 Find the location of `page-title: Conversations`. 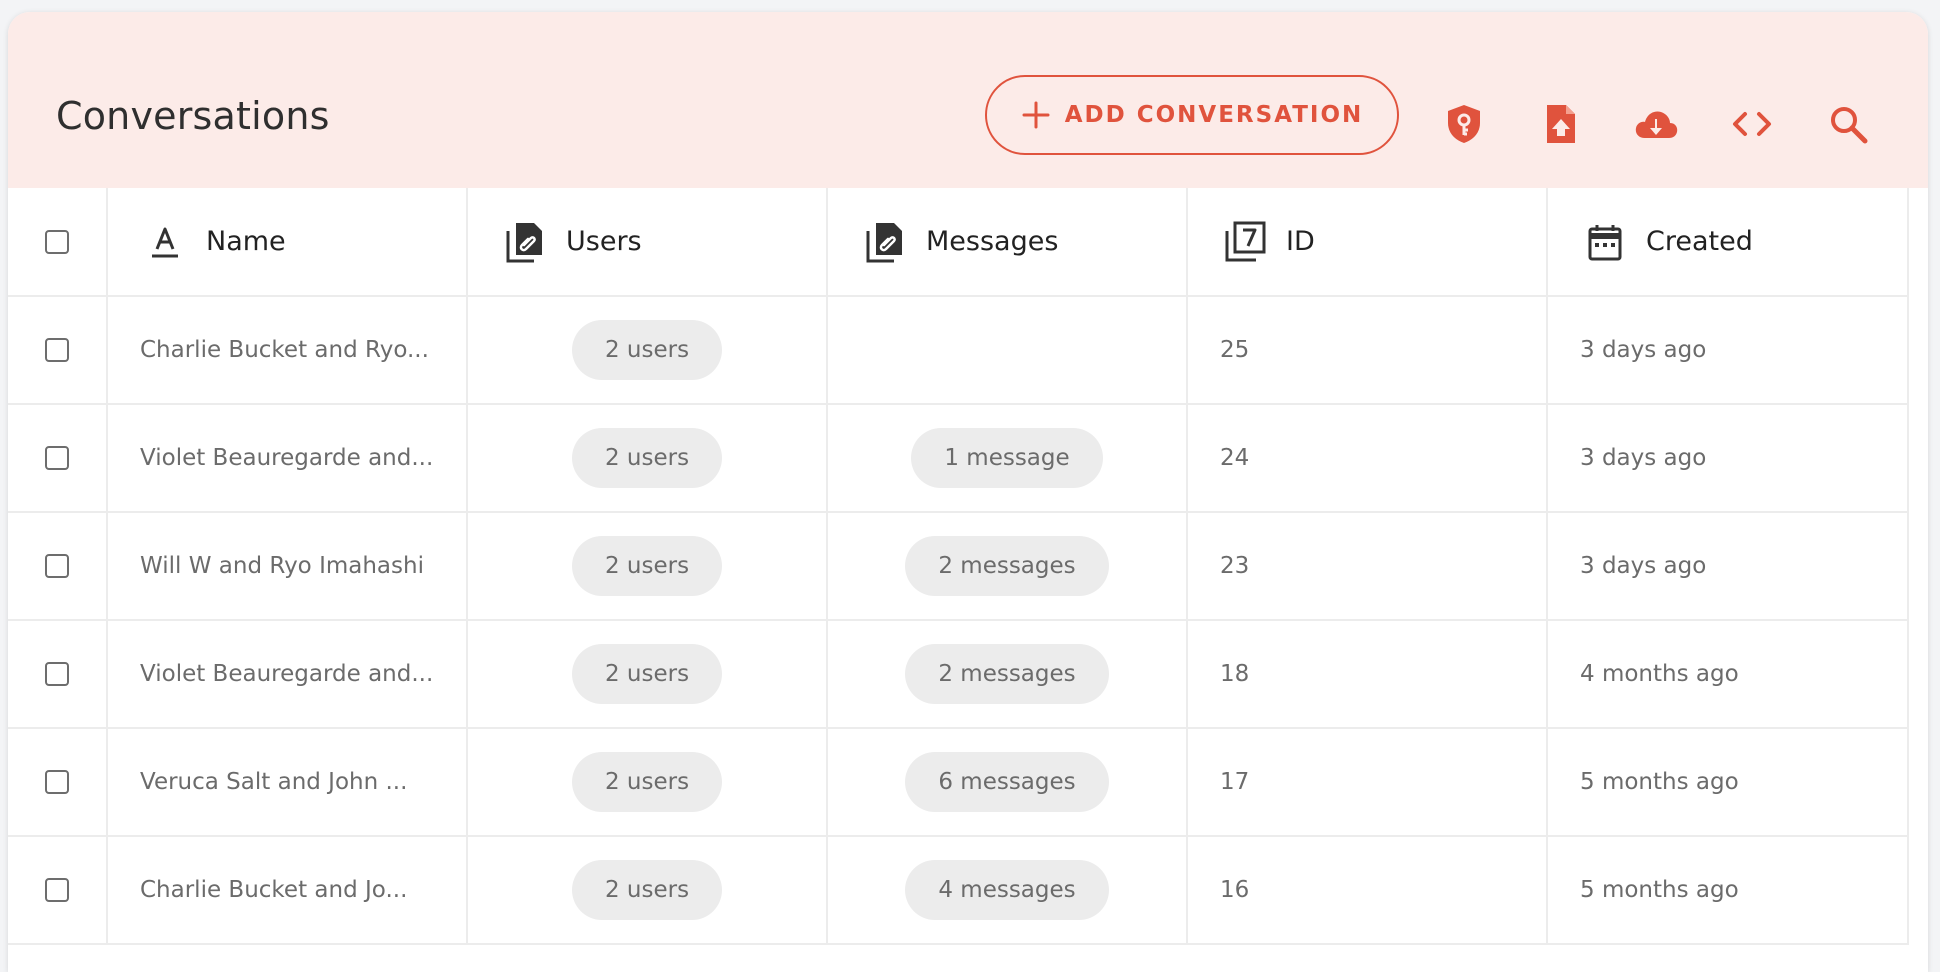

page-title: Conversations is located at coordinates (193, 116).